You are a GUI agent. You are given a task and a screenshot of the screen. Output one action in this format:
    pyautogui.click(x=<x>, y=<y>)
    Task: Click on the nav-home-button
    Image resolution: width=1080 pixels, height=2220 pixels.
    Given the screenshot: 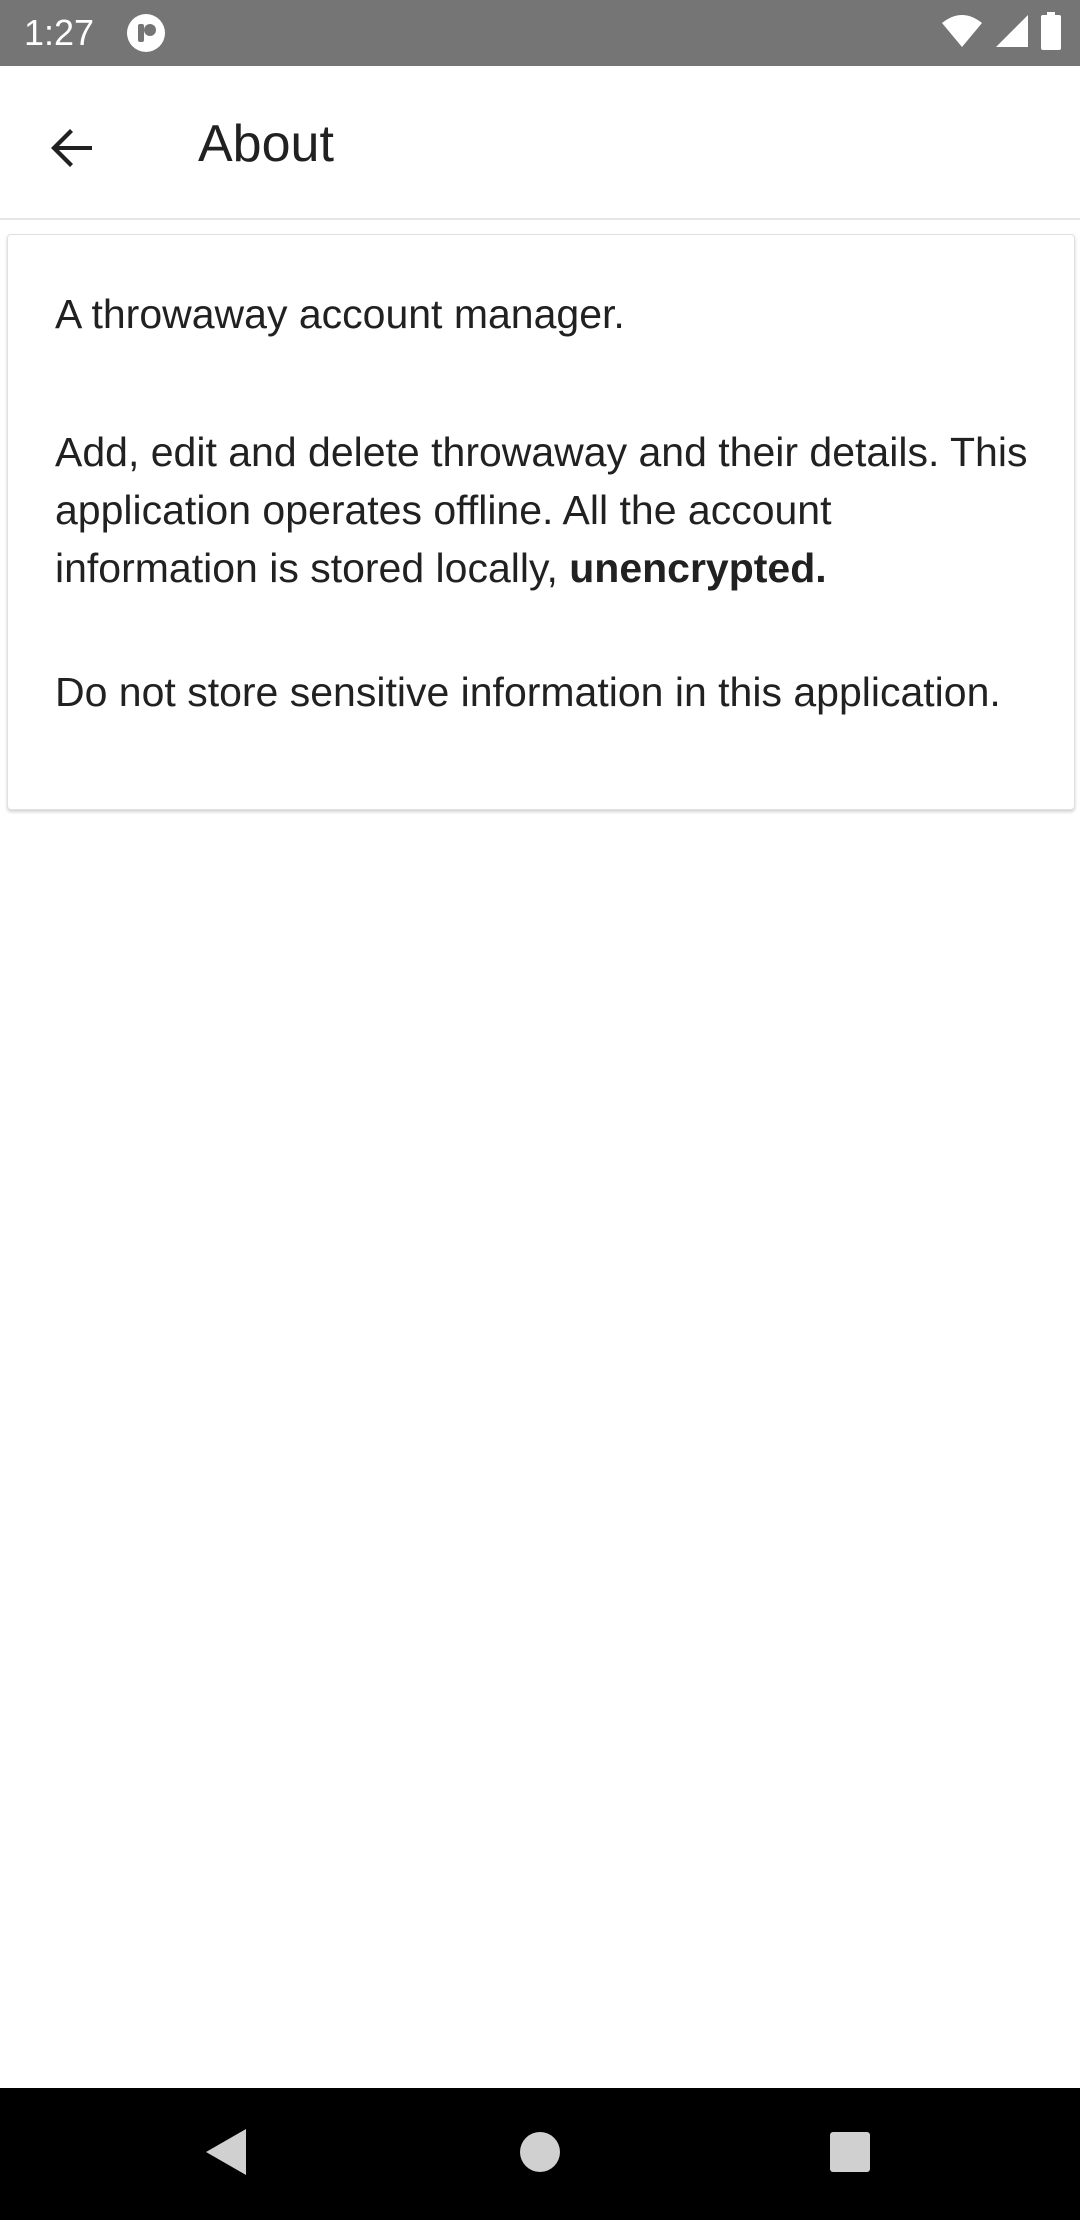 What is the action you would take?
    pyautogui.click(x=540, y=2154)
    